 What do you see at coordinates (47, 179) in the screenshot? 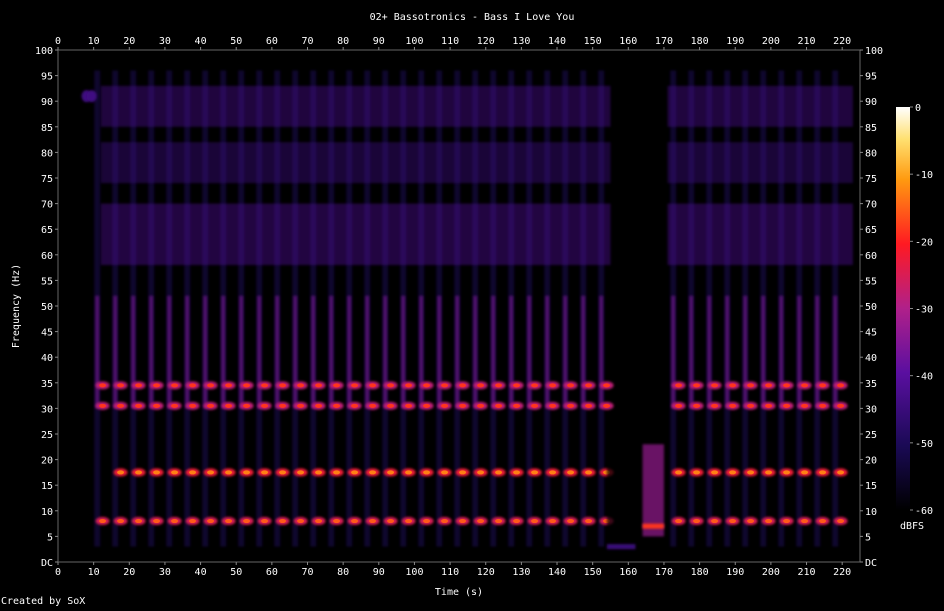
I see `y-tick-label: 75` at bounding box center [47, 179].